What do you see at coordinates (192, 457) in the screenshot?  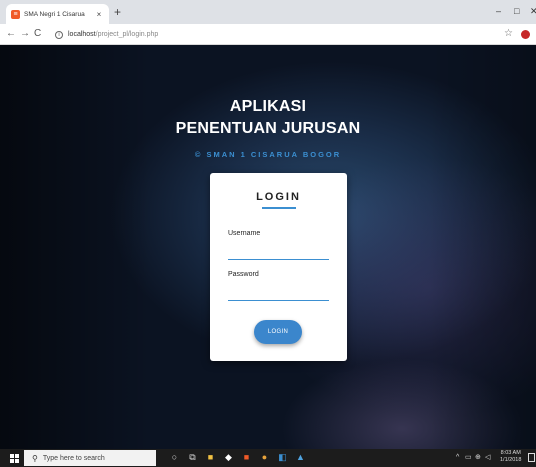 I see `task-view-icon: ⧉` at bounding box center [192, 457].